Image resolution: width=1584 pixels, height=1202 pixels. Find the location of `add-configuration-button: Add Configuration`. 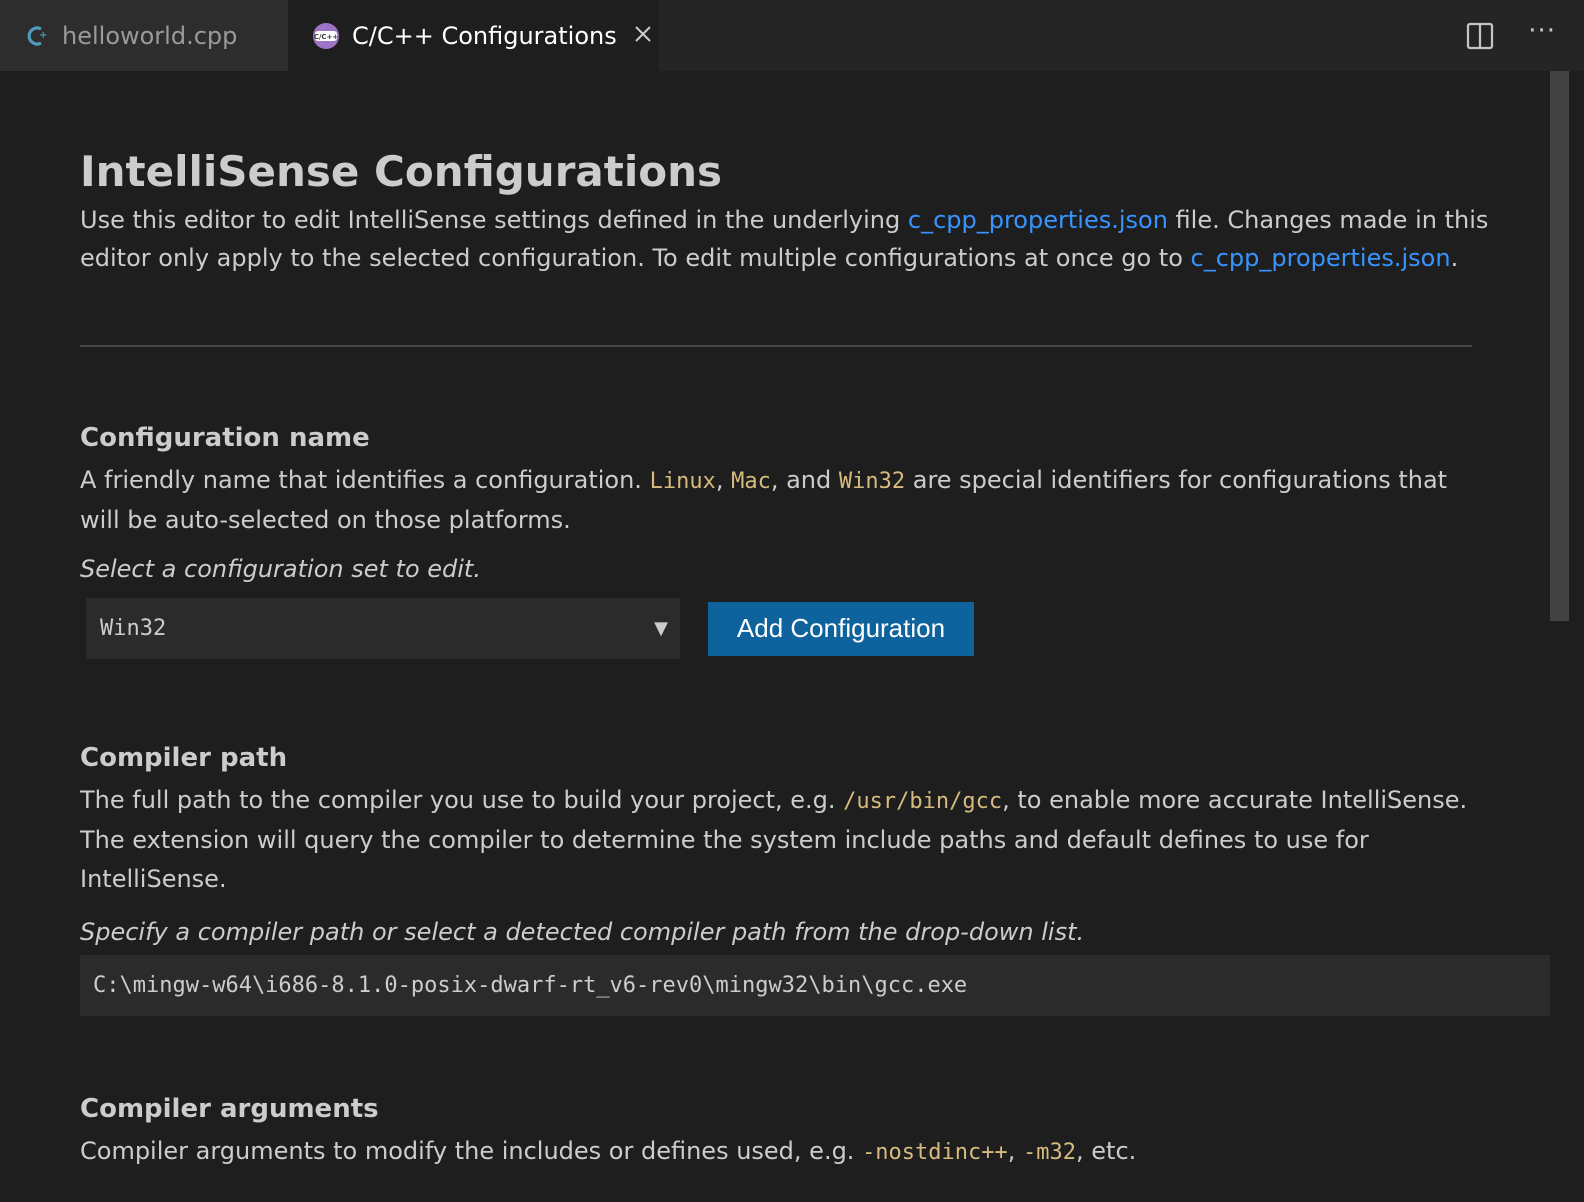

add-configuration-button: Add Configuration is located at coordinates (841, 628).